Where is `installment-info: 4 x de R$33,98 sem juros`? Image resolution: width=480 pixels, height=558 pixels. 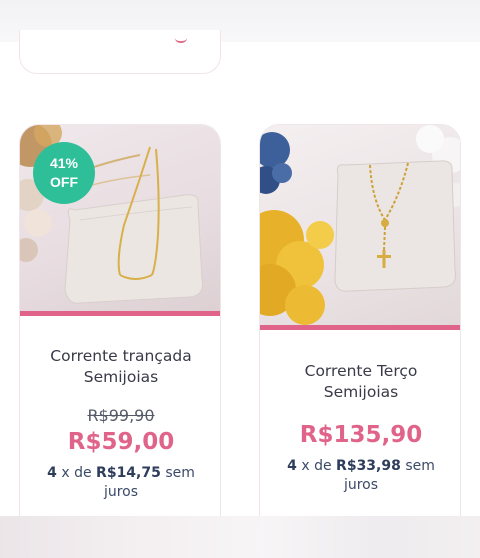 installment-info: 4 x de R$33,98 sem juros is located at coordinates (361, 475).